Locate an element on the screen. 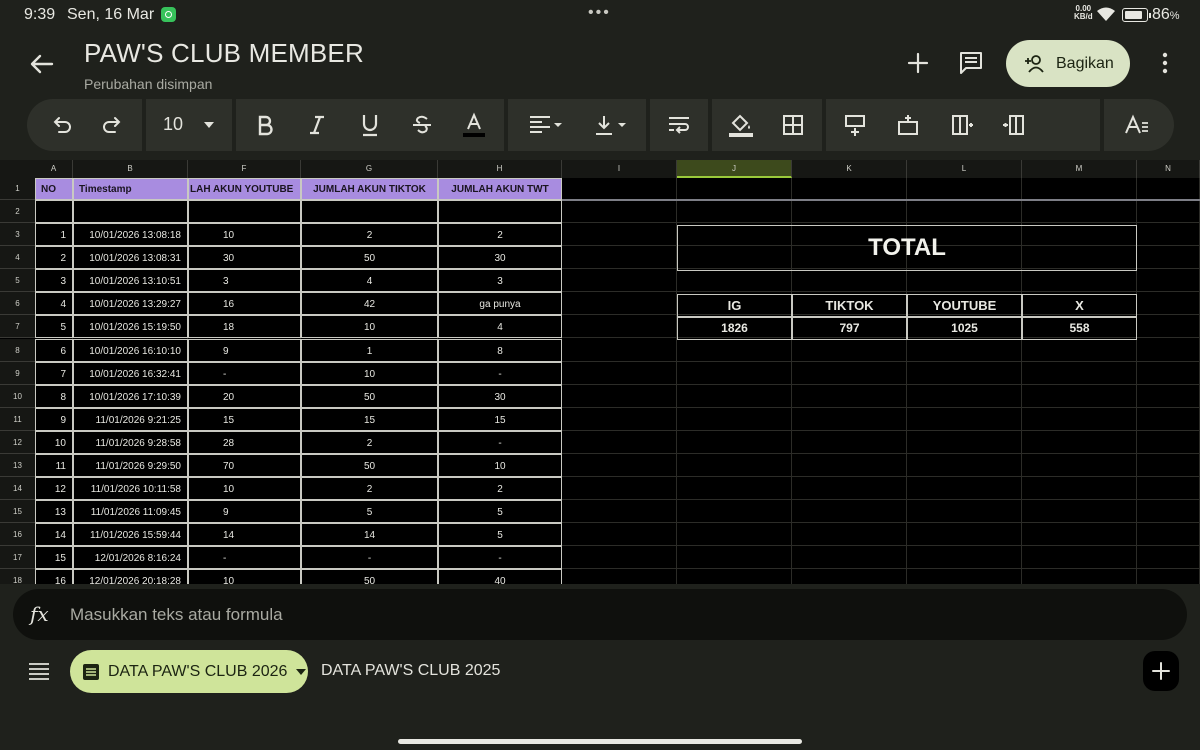 This screenshot has height=750, width=1200. data-cell: 40 is located at coordinates (500, 576).